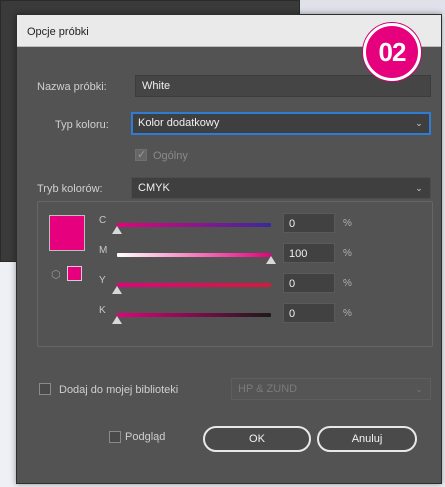  What do you see at coordinates (156, 86) in the screenshot?
I see `swatch-name-value: White` at bounding box center [156, 86].